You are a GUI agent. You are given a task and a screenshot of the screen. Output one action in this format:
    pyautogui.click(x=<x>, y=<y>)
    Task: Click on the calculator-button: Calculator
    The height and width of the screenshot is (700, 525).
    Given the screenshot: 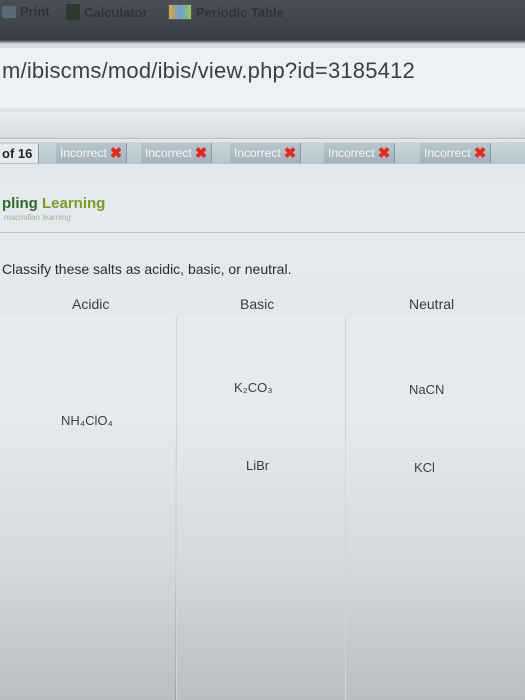 What is the action you would take?
    pyautogui.click(x=107, y=12)
    